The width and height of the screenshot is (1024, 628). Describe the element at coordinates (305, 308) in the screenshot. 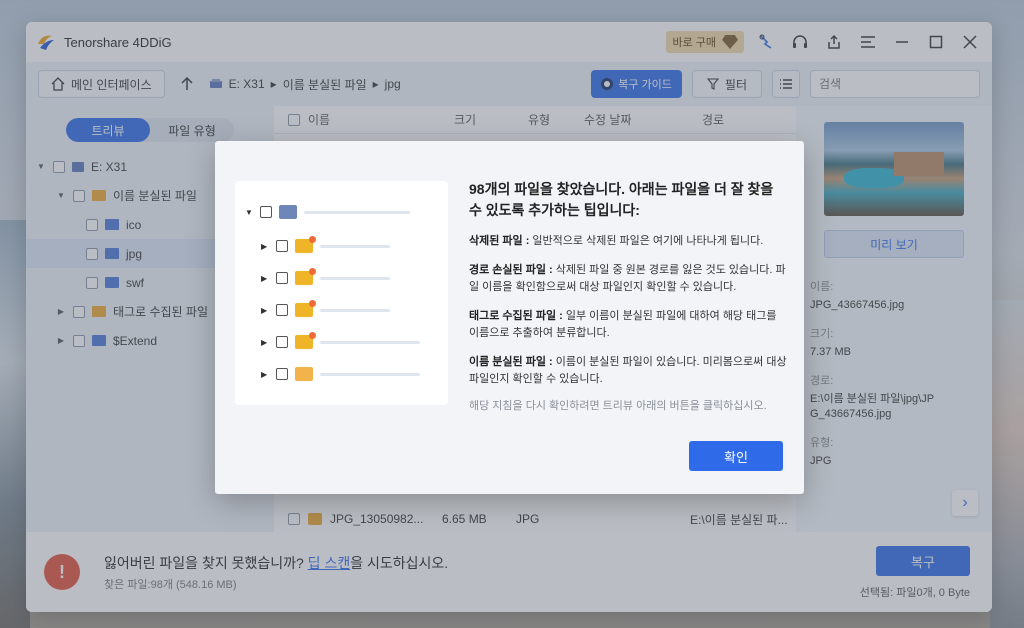

I see `tag-folder-icon` at that location.